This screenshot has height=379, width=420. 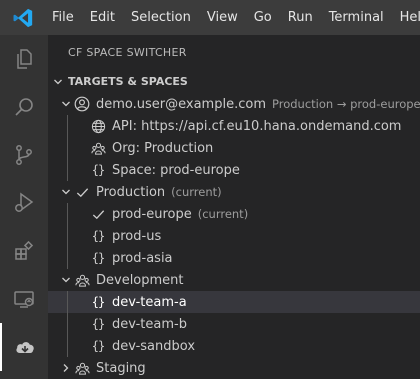 I want to click on tree-item-org: Org: Production, so click(x=234, y=148).